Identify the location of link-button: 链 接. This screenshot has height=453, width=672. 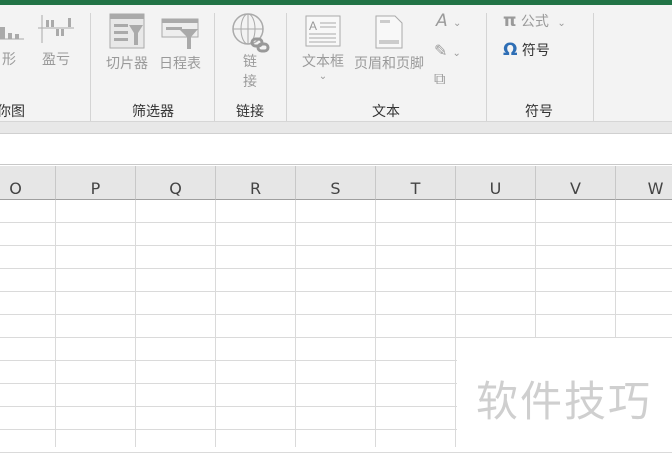
(250, 51).